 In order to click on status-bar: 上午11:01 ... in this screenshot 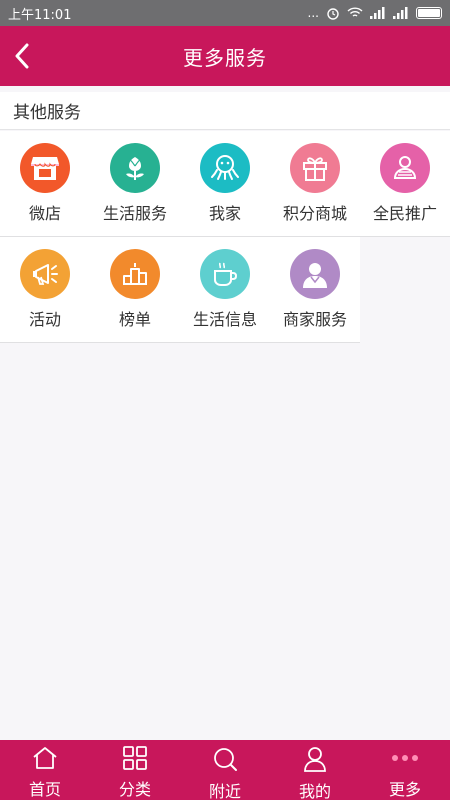, I will do `click(225, 13)`.